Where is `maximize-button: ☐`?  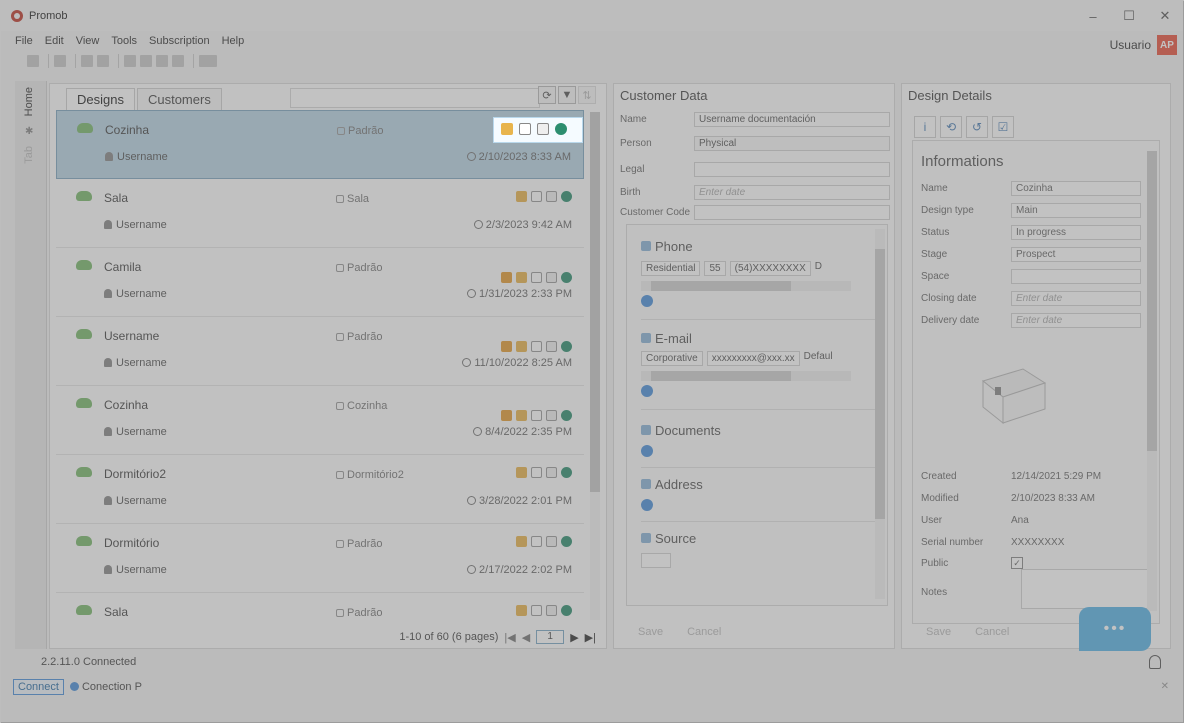
maximize-button: ☐ is located at coordinates (1129, 16).